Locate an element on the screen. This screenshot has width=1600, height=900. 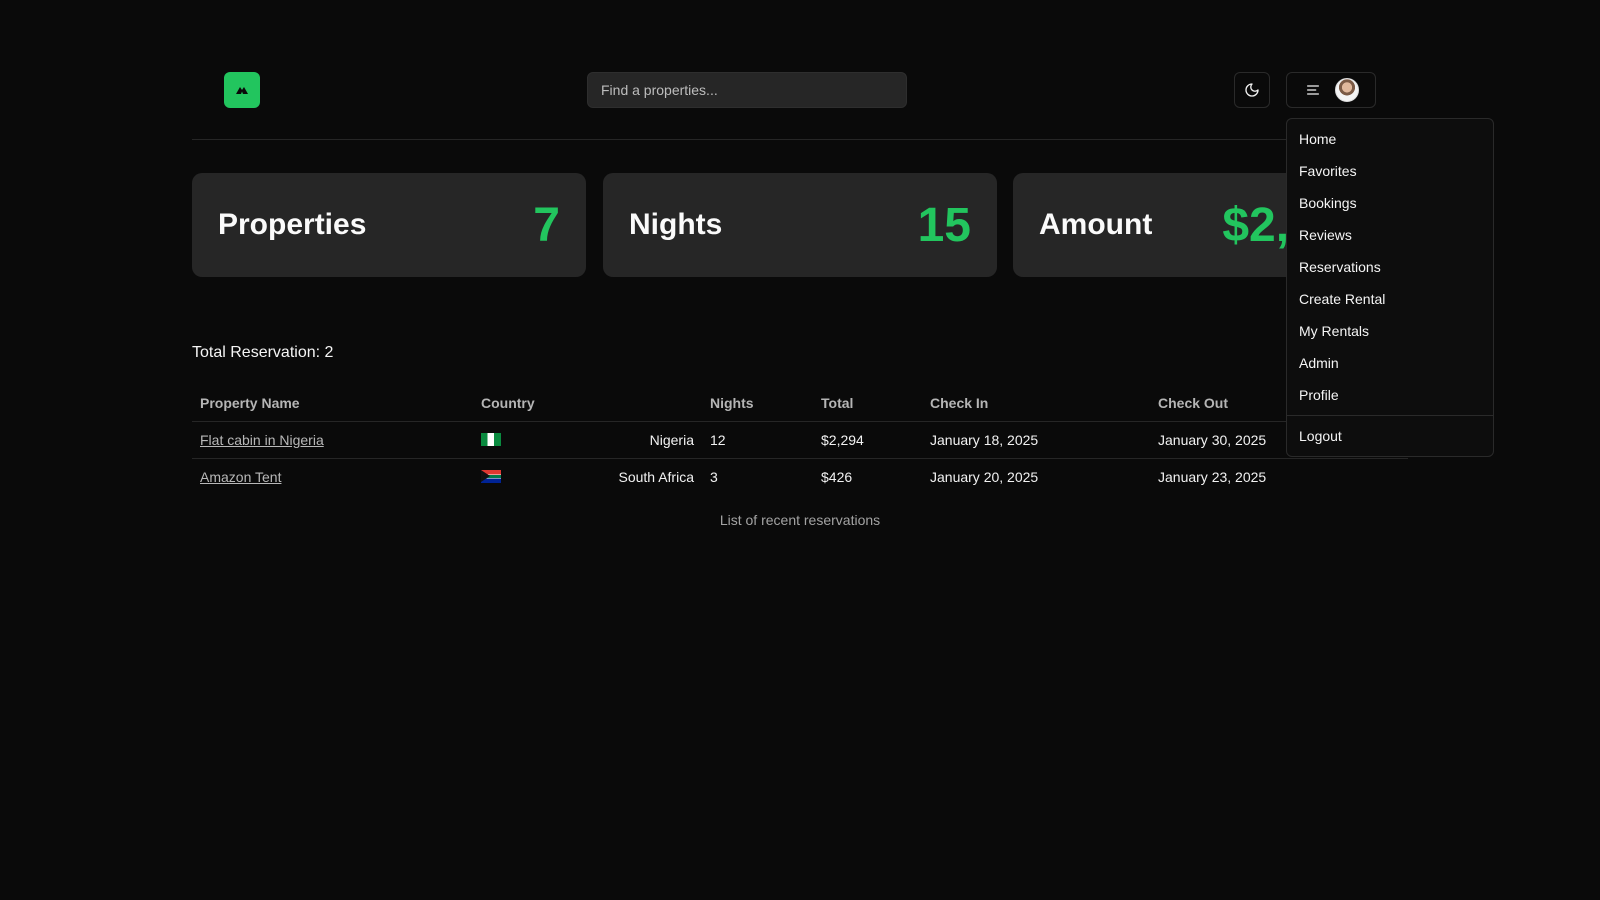
property-name-cell: Amazon Tent is located at coordinates (332, 476).